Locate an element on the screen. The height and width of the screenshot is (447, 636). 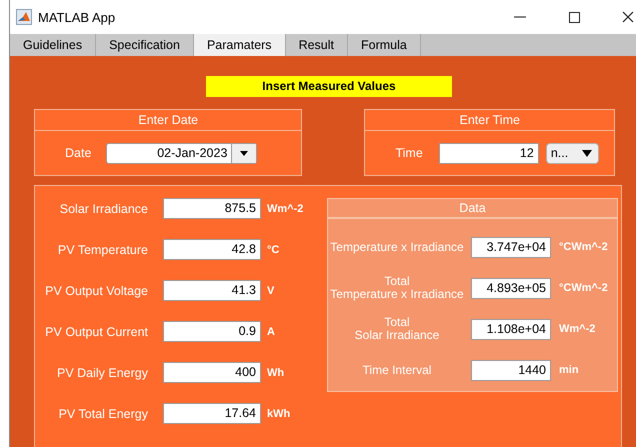
input-field: 41.3 is located at coordinates (212, 290).